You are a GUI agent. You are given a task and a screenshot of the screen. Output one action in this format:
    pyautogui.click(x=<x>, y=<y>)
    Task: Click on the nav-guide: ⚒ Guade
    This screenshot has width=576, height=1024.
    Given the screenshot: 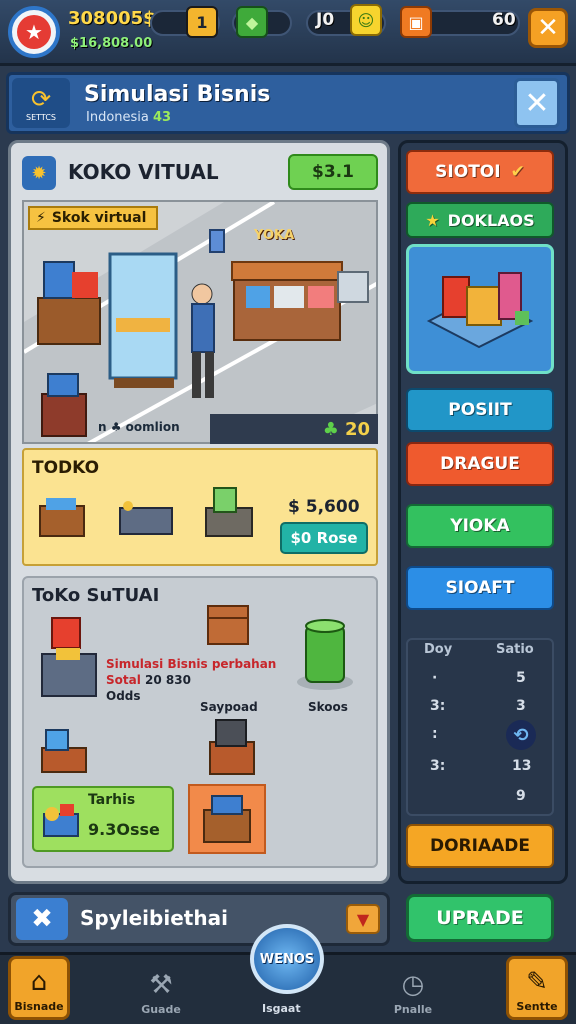 What is the action you would take?
    pyautogui.click(x=161, y=988)
    